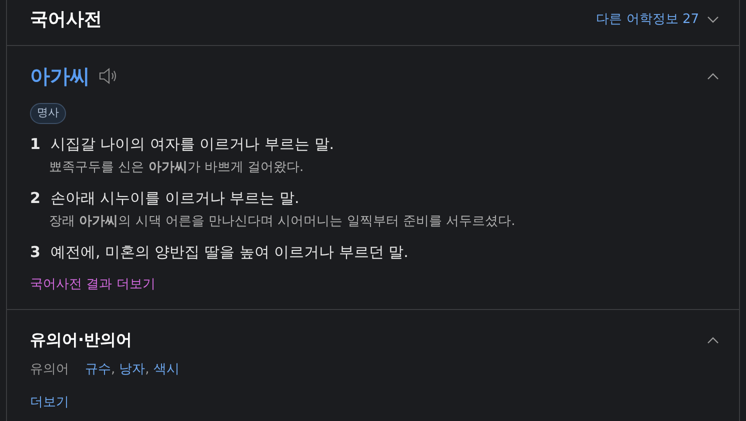 This screenshot has width=746, height=421. What do you see at coordinates (108, 76) in the screenshot?
I see `speaker-icon` at bounding box center [108, 76].